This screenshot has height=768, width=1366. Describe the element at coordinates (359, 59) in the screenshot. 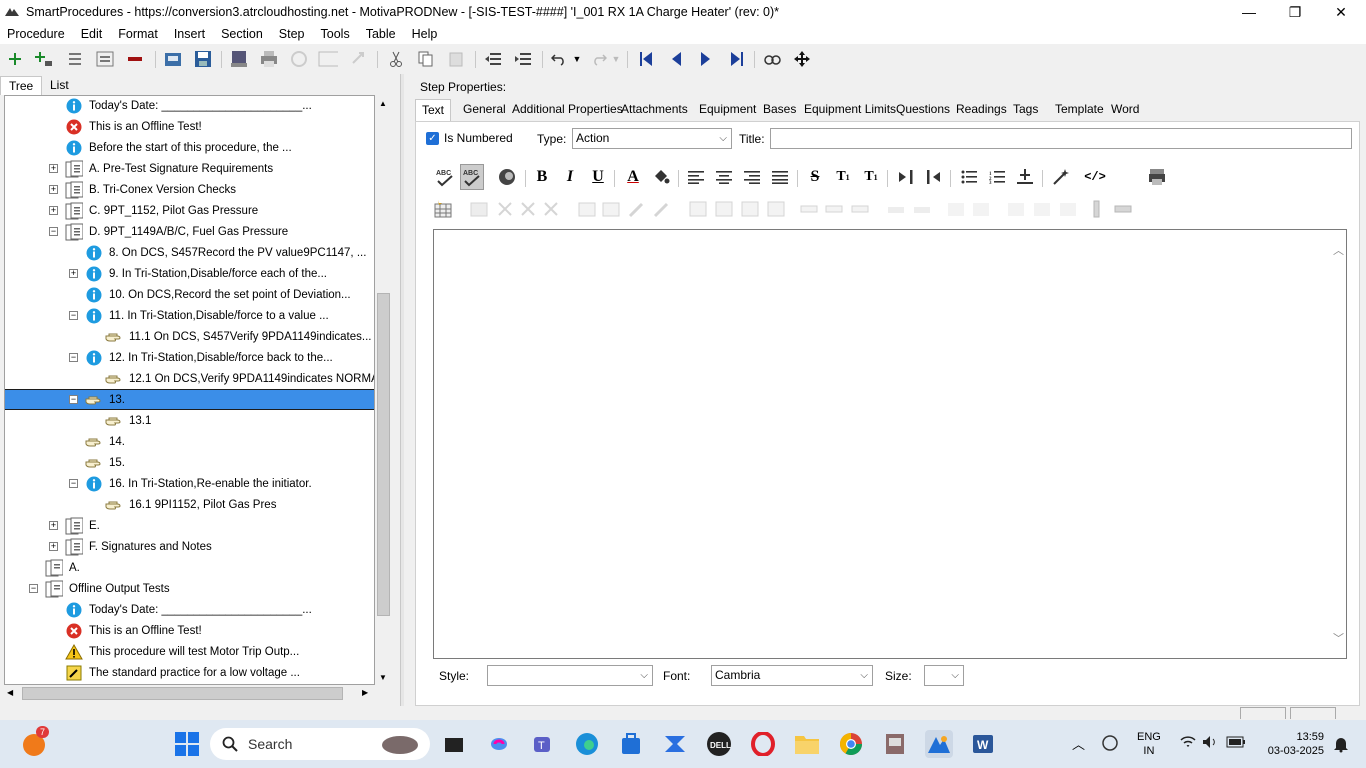

I see `share-icon` at that location.